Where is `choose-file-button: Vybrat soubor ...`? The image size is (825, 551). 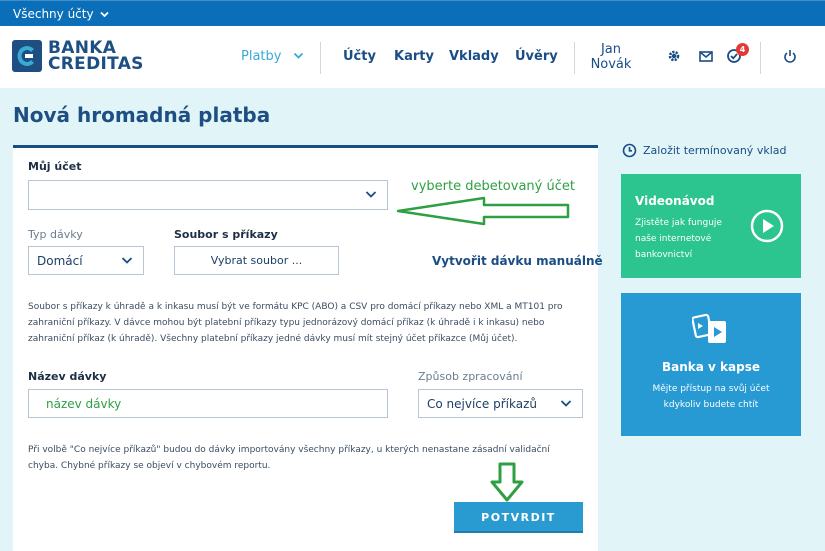
choose-file-button: Vybrat soubor ... is located at coordinates (256, 260).